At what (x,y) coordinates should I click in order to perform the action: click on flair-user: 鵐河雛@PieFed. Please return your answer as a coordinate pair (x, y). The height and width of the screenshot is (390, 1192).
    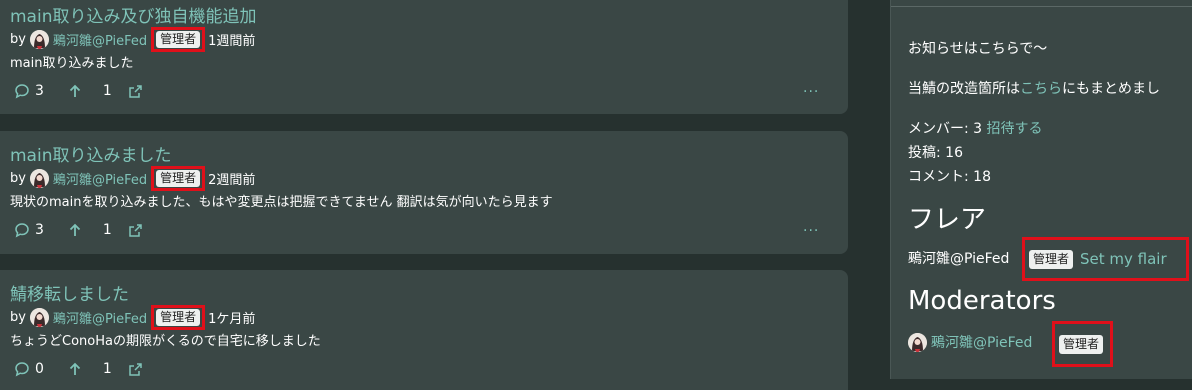
    Looking at the image, I should click on (958, 258).